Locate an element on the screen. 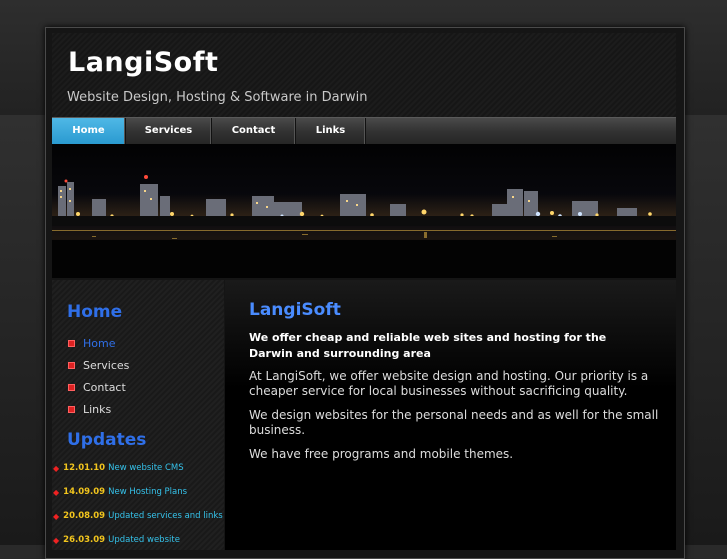  update-link: Updated services and links is located at coordinates (165, 516).